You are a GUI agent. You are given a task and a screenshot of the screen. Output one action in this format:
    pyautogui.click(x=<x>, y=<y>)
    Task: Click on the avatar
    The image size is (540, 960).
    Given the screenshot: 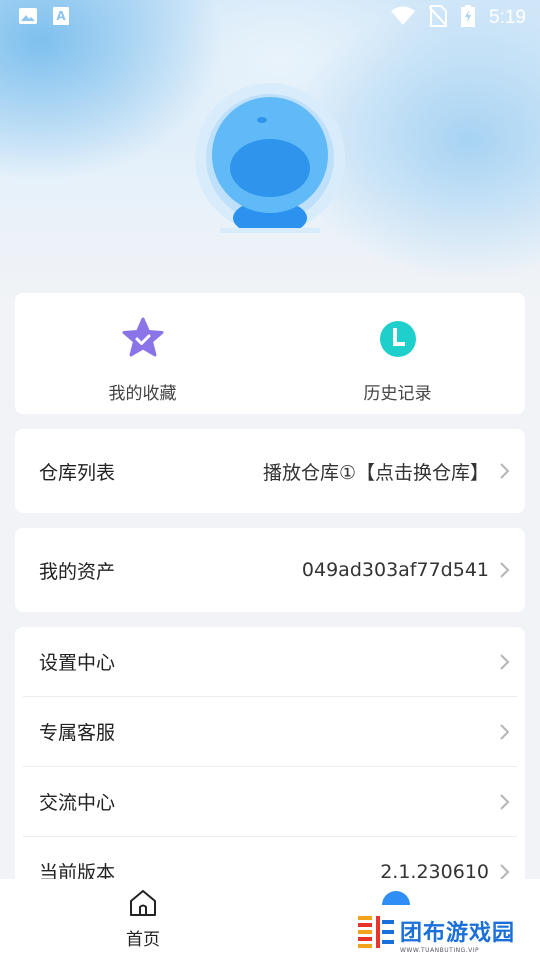 What is the action you would take?
    pyautogui.click(x=270, y=159)
    